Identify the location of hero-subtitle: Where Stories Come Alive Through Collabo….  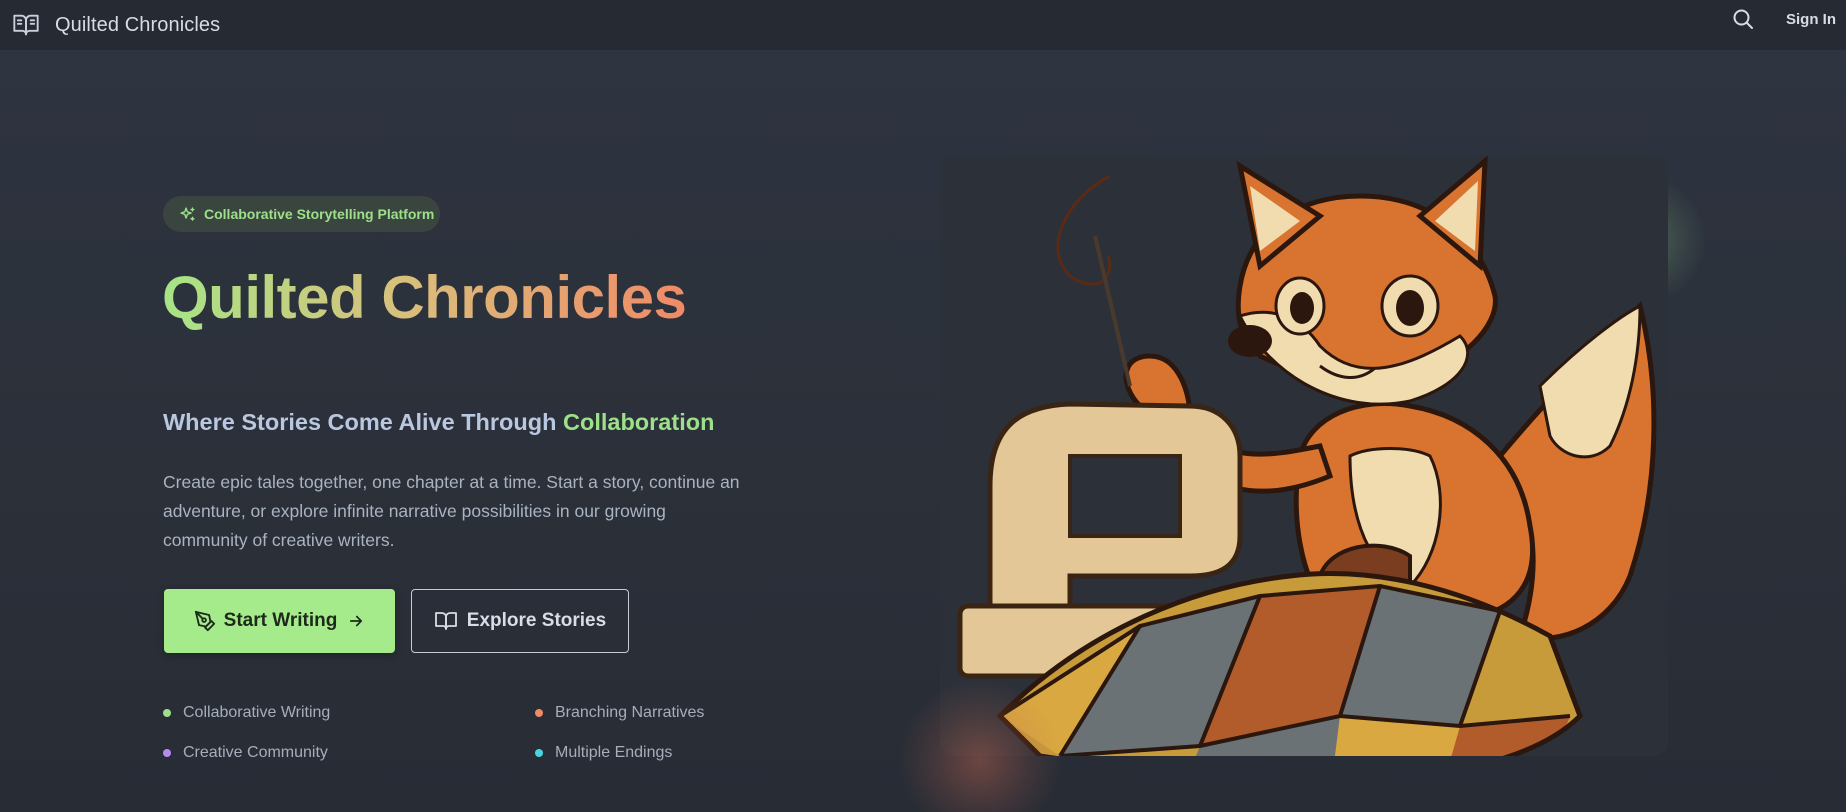
(438, 422).